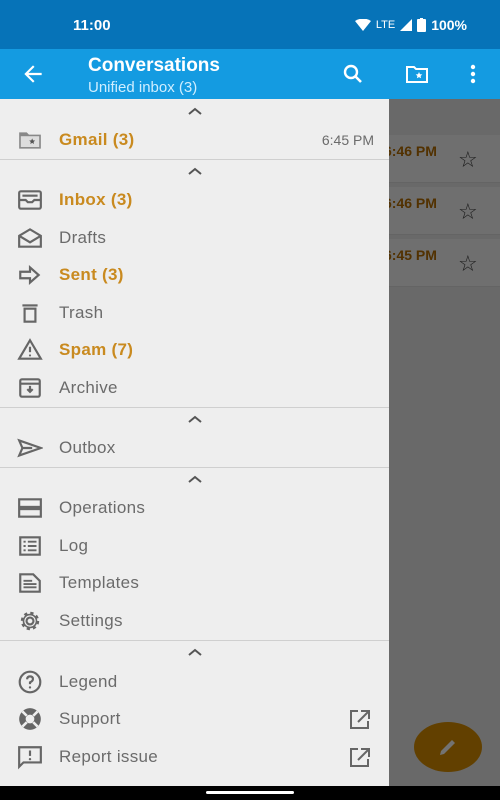 The height and width of the screenshot is (800, 500). Describe the element at coordinates (353, 74) in the screenshot. I see `search-icon` at that location.